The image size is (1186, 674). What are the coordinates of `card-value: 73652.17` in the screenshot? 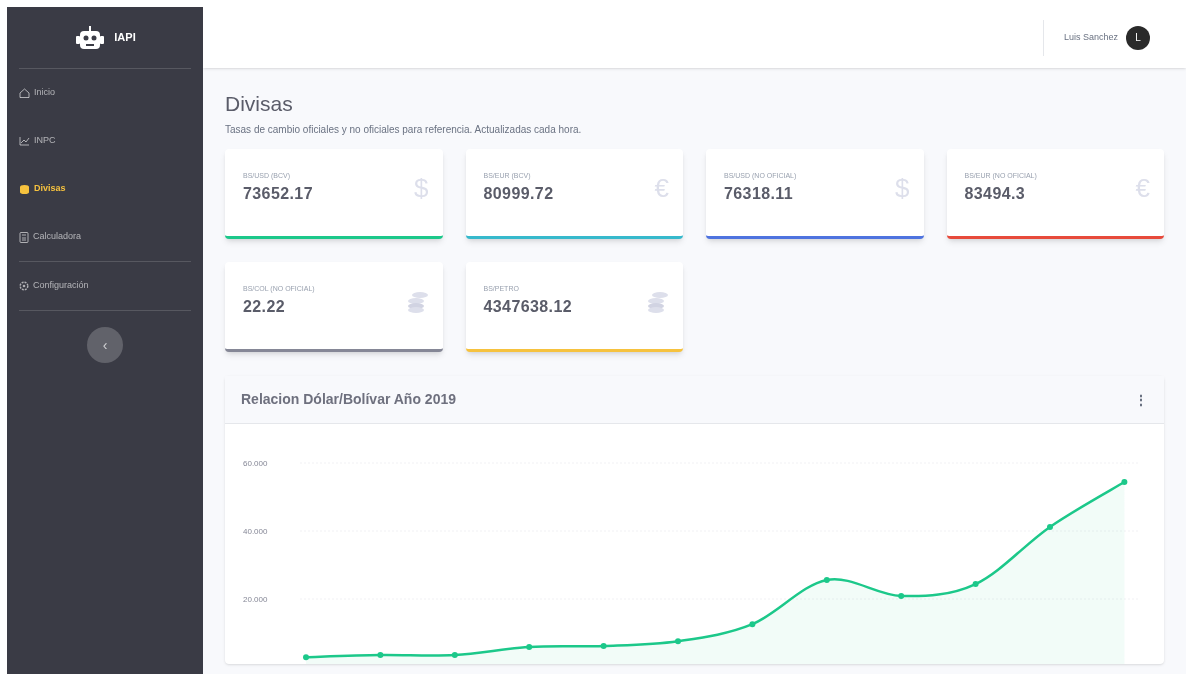 It's located at (278, 193).